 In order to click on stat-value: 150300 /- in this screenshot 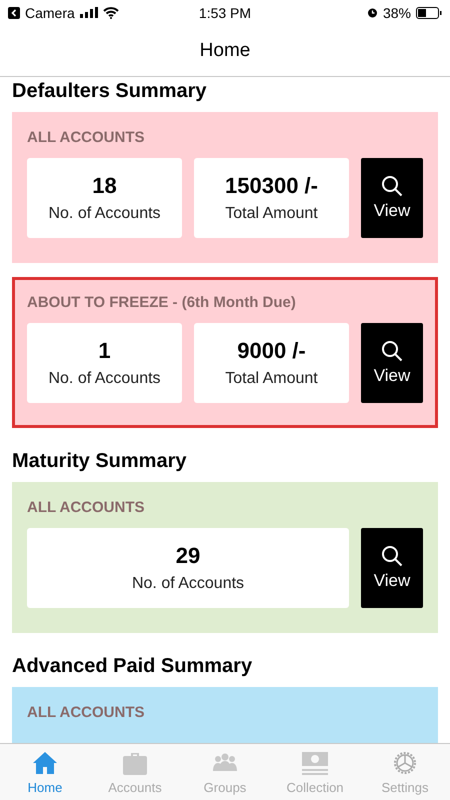, I will do `click(271, 186)`.